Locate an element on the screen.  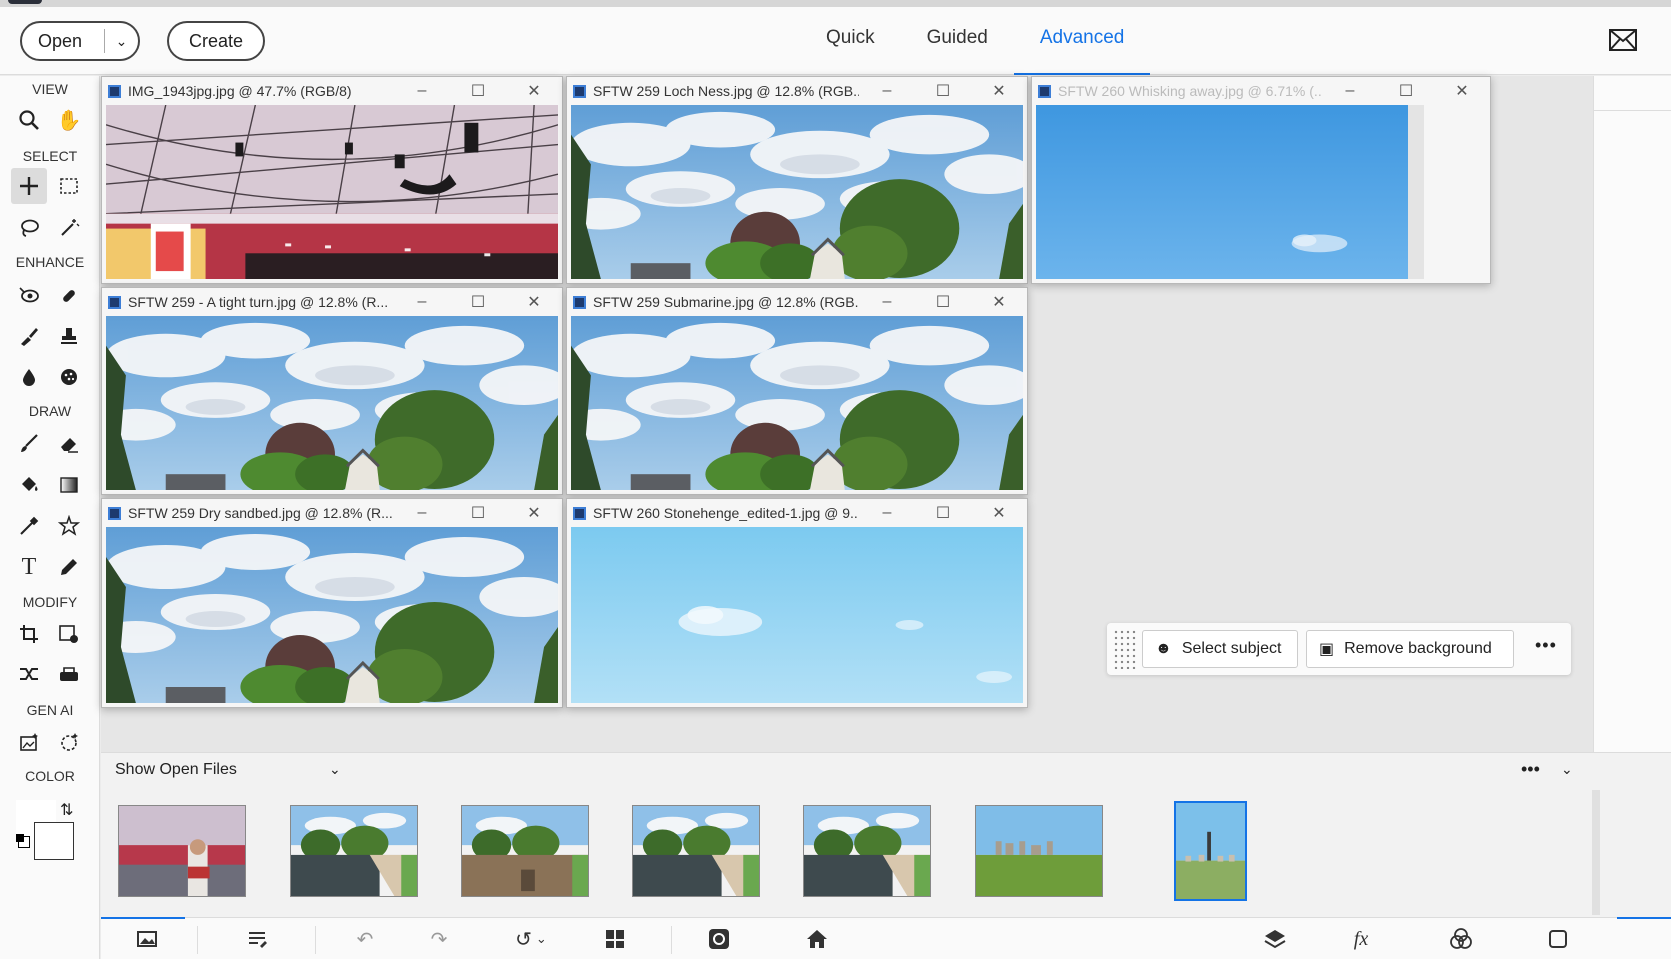
open-button: Open ⌄ is located at coordinates (80, 41).